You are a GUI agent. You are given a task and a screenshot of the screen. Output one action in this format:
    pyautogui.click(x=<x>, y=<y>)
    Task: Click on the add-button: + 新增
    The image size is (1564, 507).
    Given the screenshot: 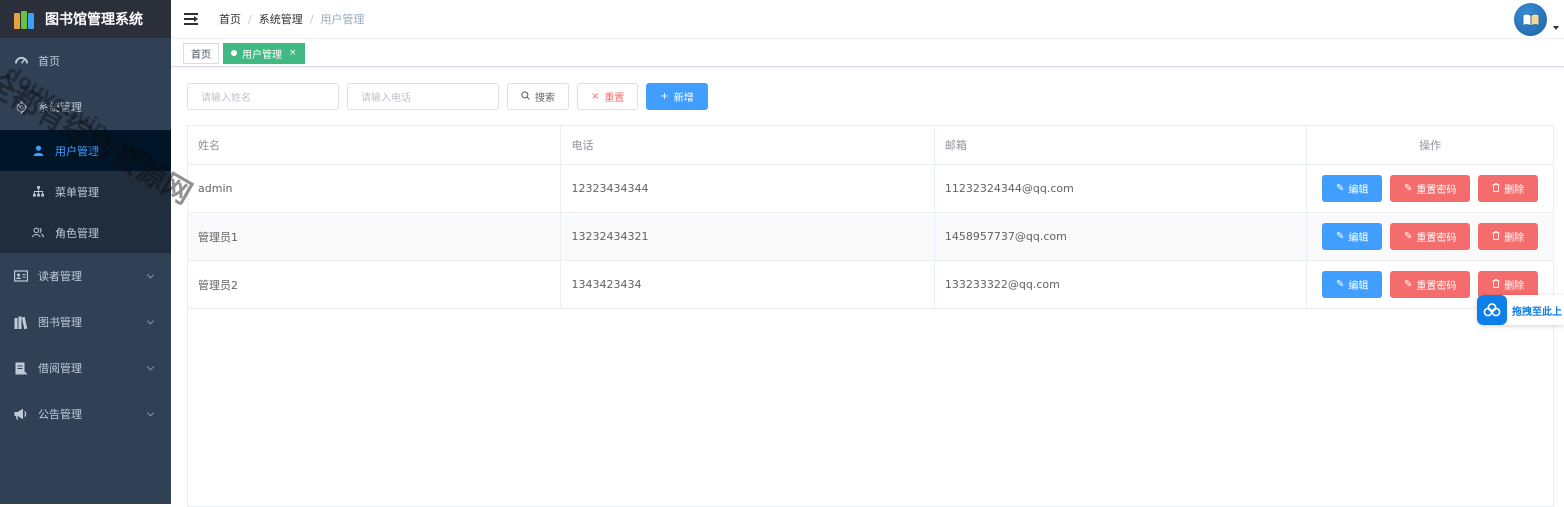 What is the action you would take?
    pyautogui.click(x=676, y=96)
    